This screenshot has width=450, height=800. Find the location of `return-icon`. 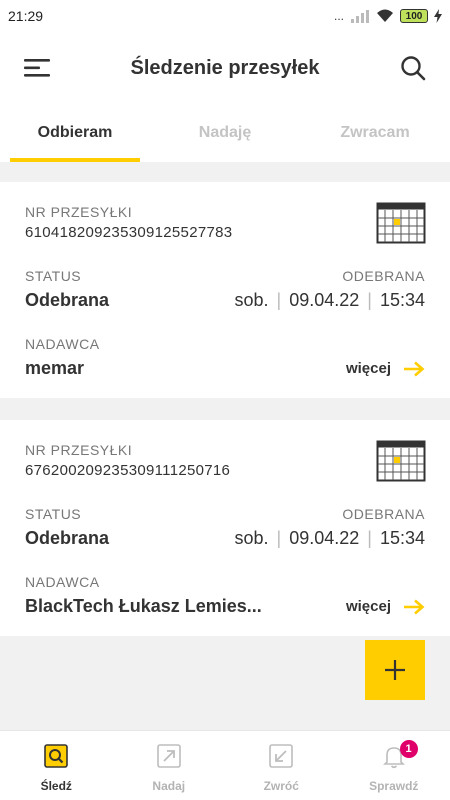

return-icon is located at coordinates (281, 756).